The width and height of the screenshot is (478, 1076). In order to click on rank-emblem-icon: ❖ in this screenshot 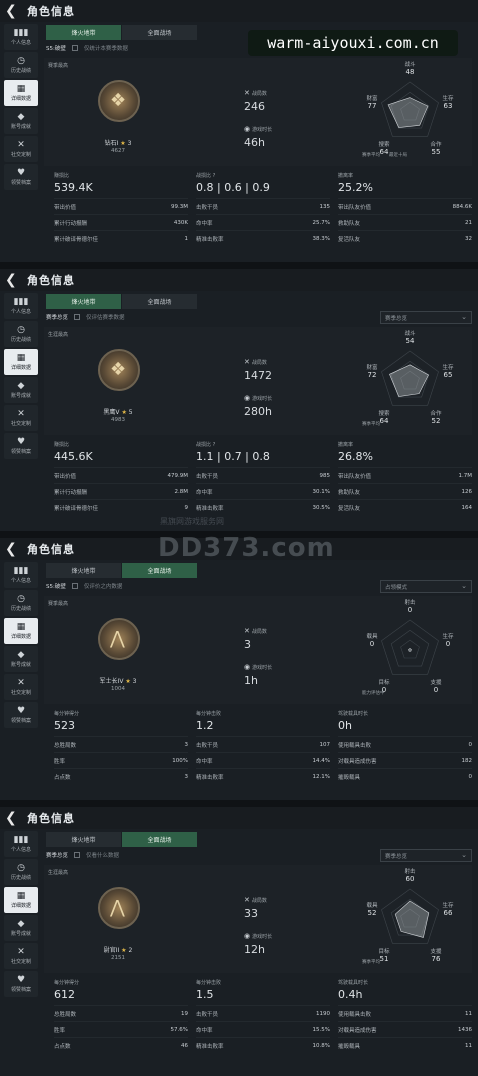, I will do `click(119, 101)`.